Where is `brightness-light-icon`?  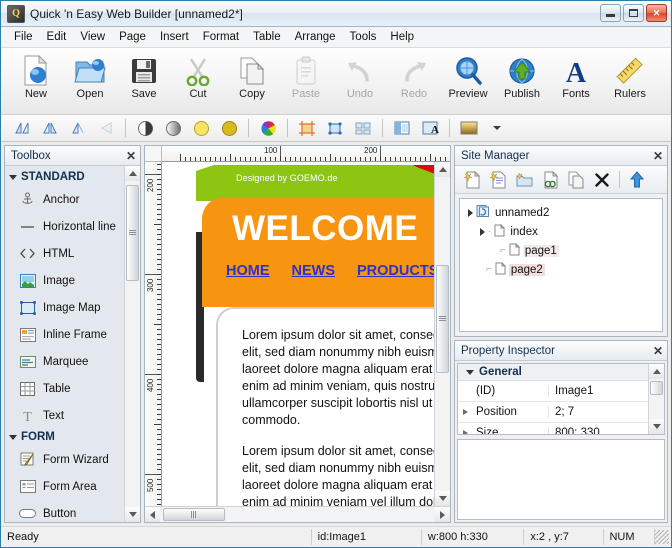 brightness-light-icon is located at coordinates (201, 128).